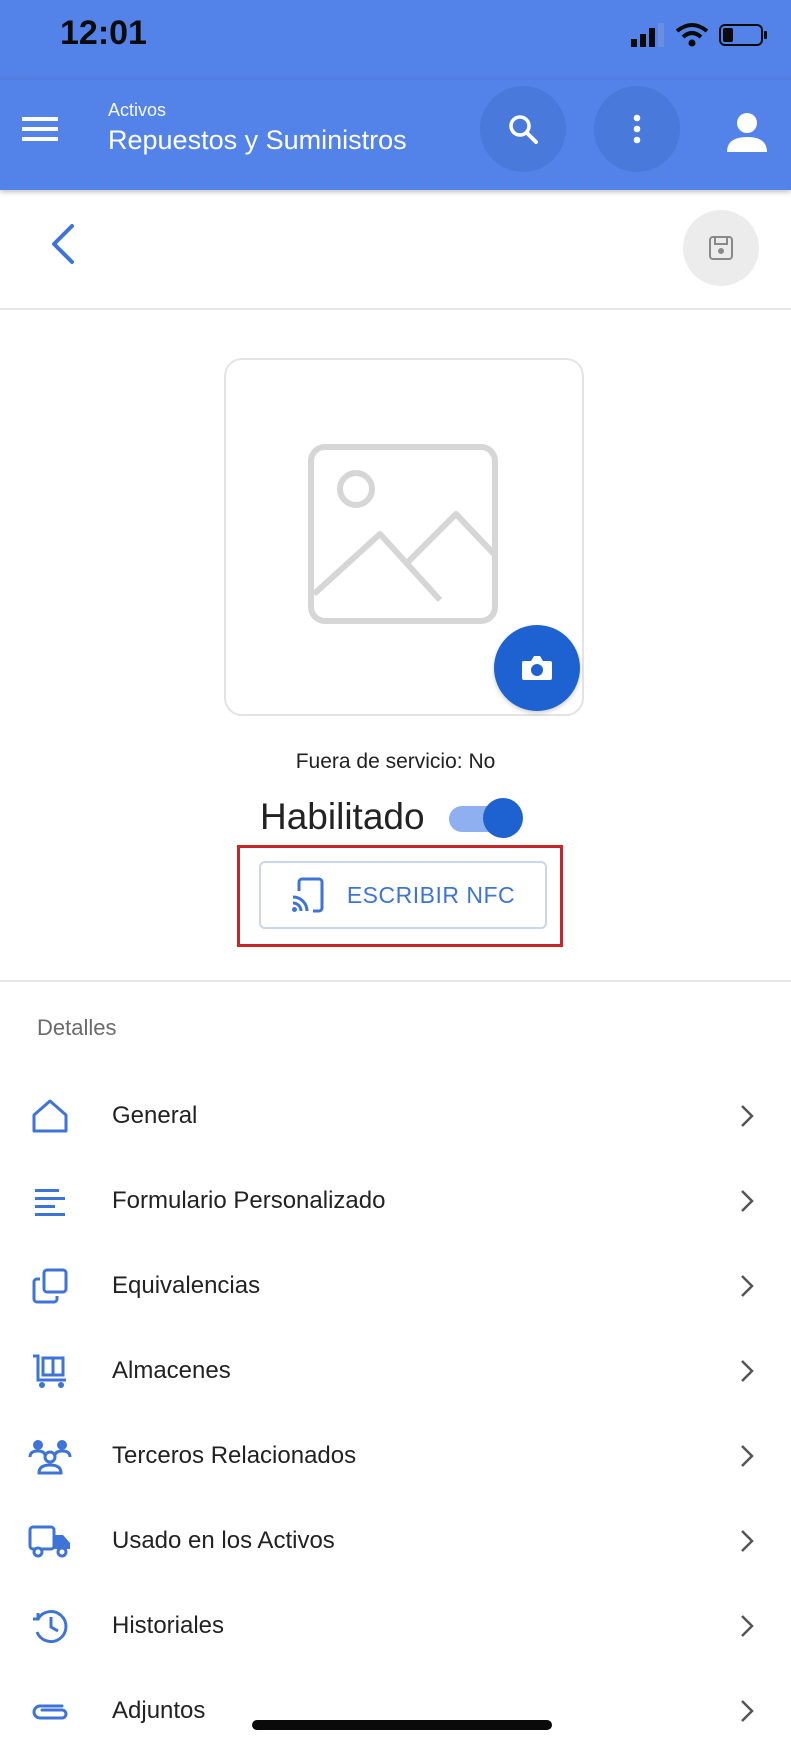 The height and width of the screenshot is (1753, 791). Describe the element at coordinates (50, 1541) in the screenshot. I see `truck-icon` at that location.